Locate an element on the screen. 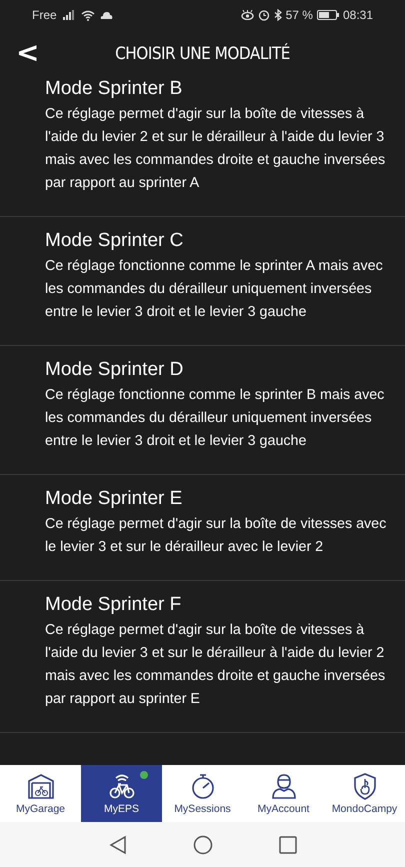  mode-title: Mode Sprinter C is located at coordinates (114, 241).